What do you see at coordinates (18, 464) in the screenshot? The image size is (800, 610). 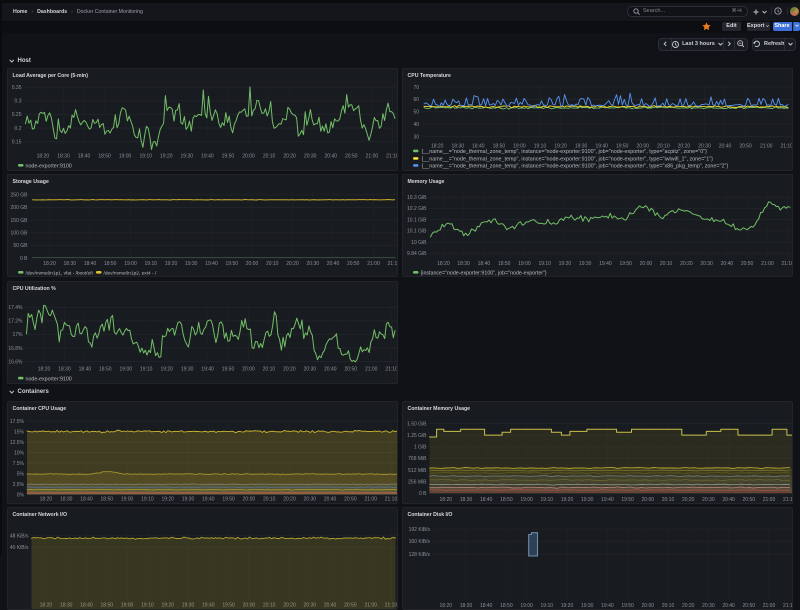 I see `svg-text: 7.5%` at bounding box center [18, 464].